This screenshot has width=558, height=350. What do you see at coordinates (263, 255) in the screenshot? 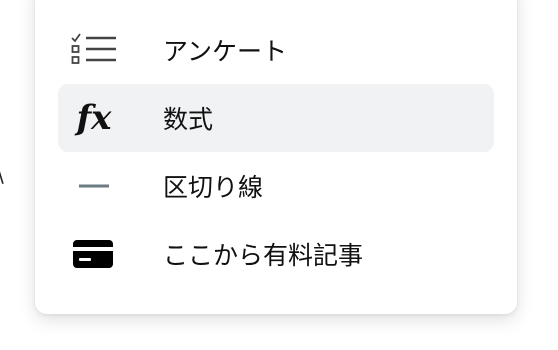
I see `menu-item-label: ここから有料記事` at bounding box center [263, 255].